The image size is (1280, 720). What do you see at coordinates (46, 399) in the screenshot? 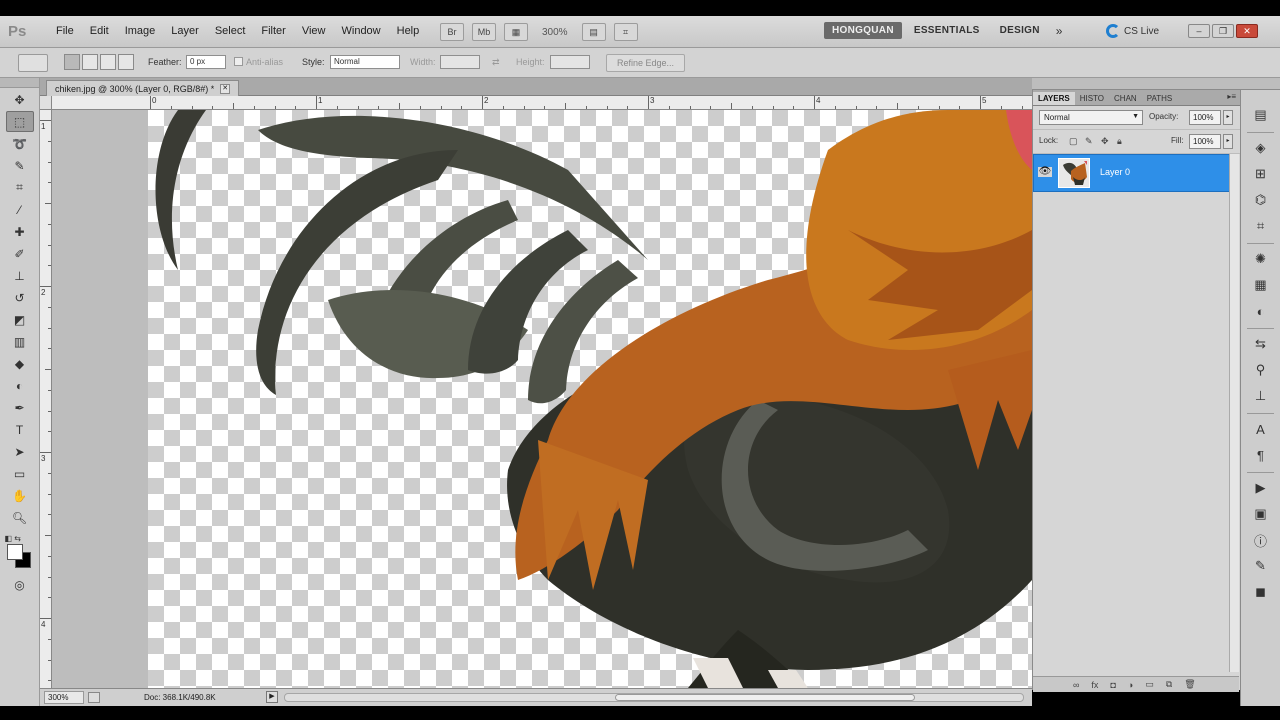
I see `vertical-ruler: 1 2 3 4` at bounding box center [46, 399].